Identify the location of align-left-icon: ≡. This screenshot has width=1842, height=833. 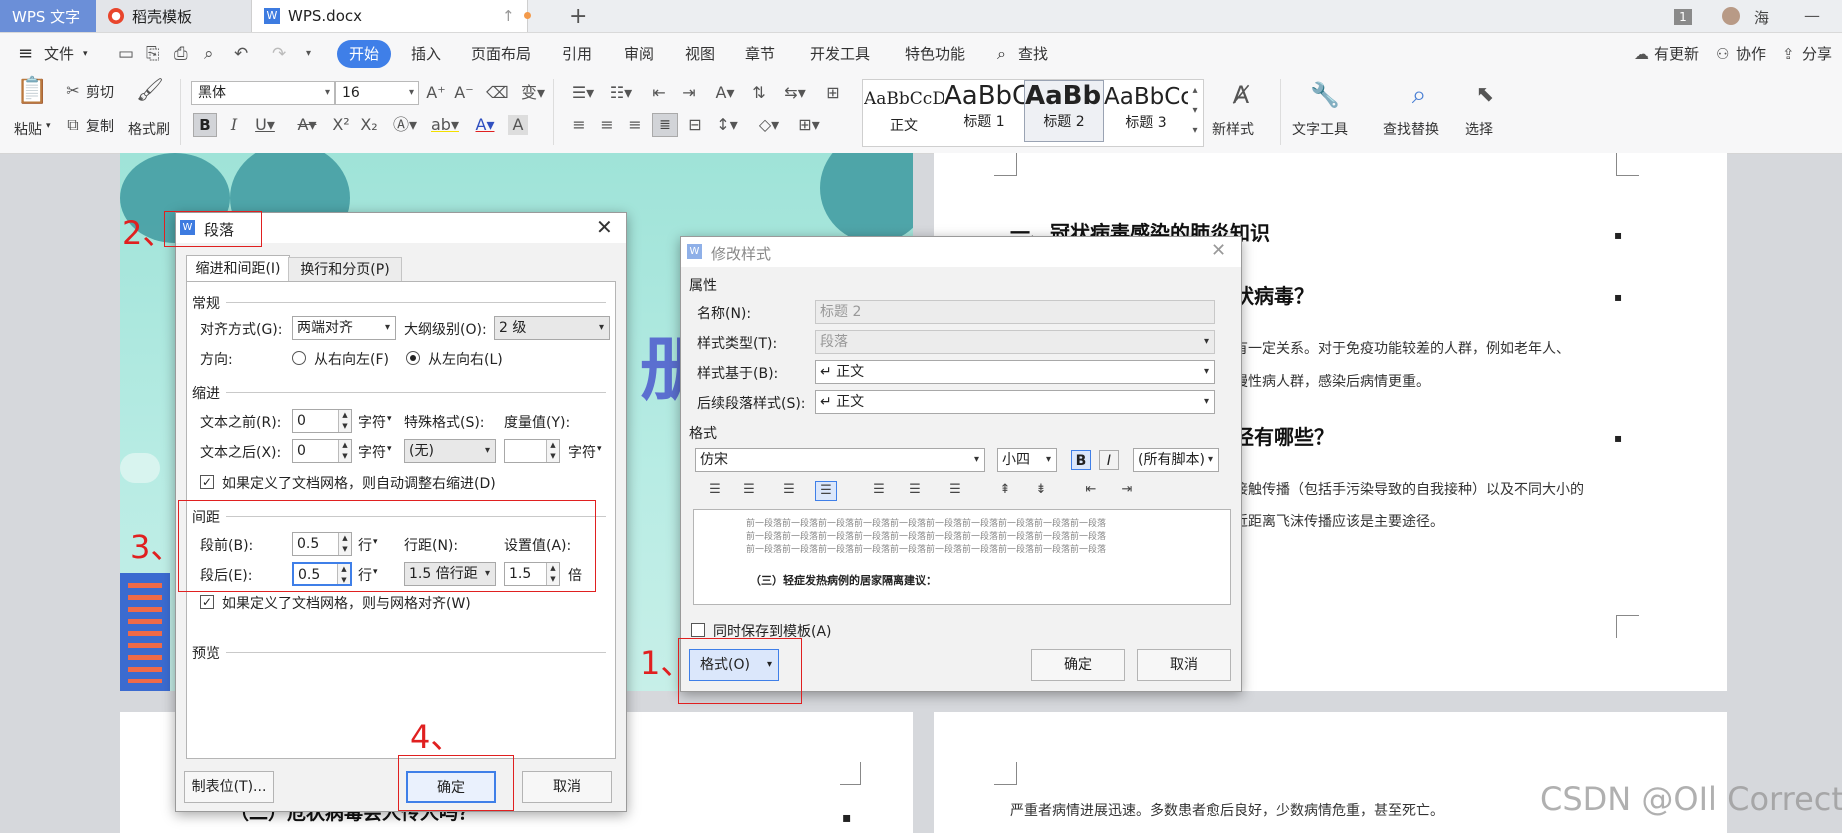
(579, 125).